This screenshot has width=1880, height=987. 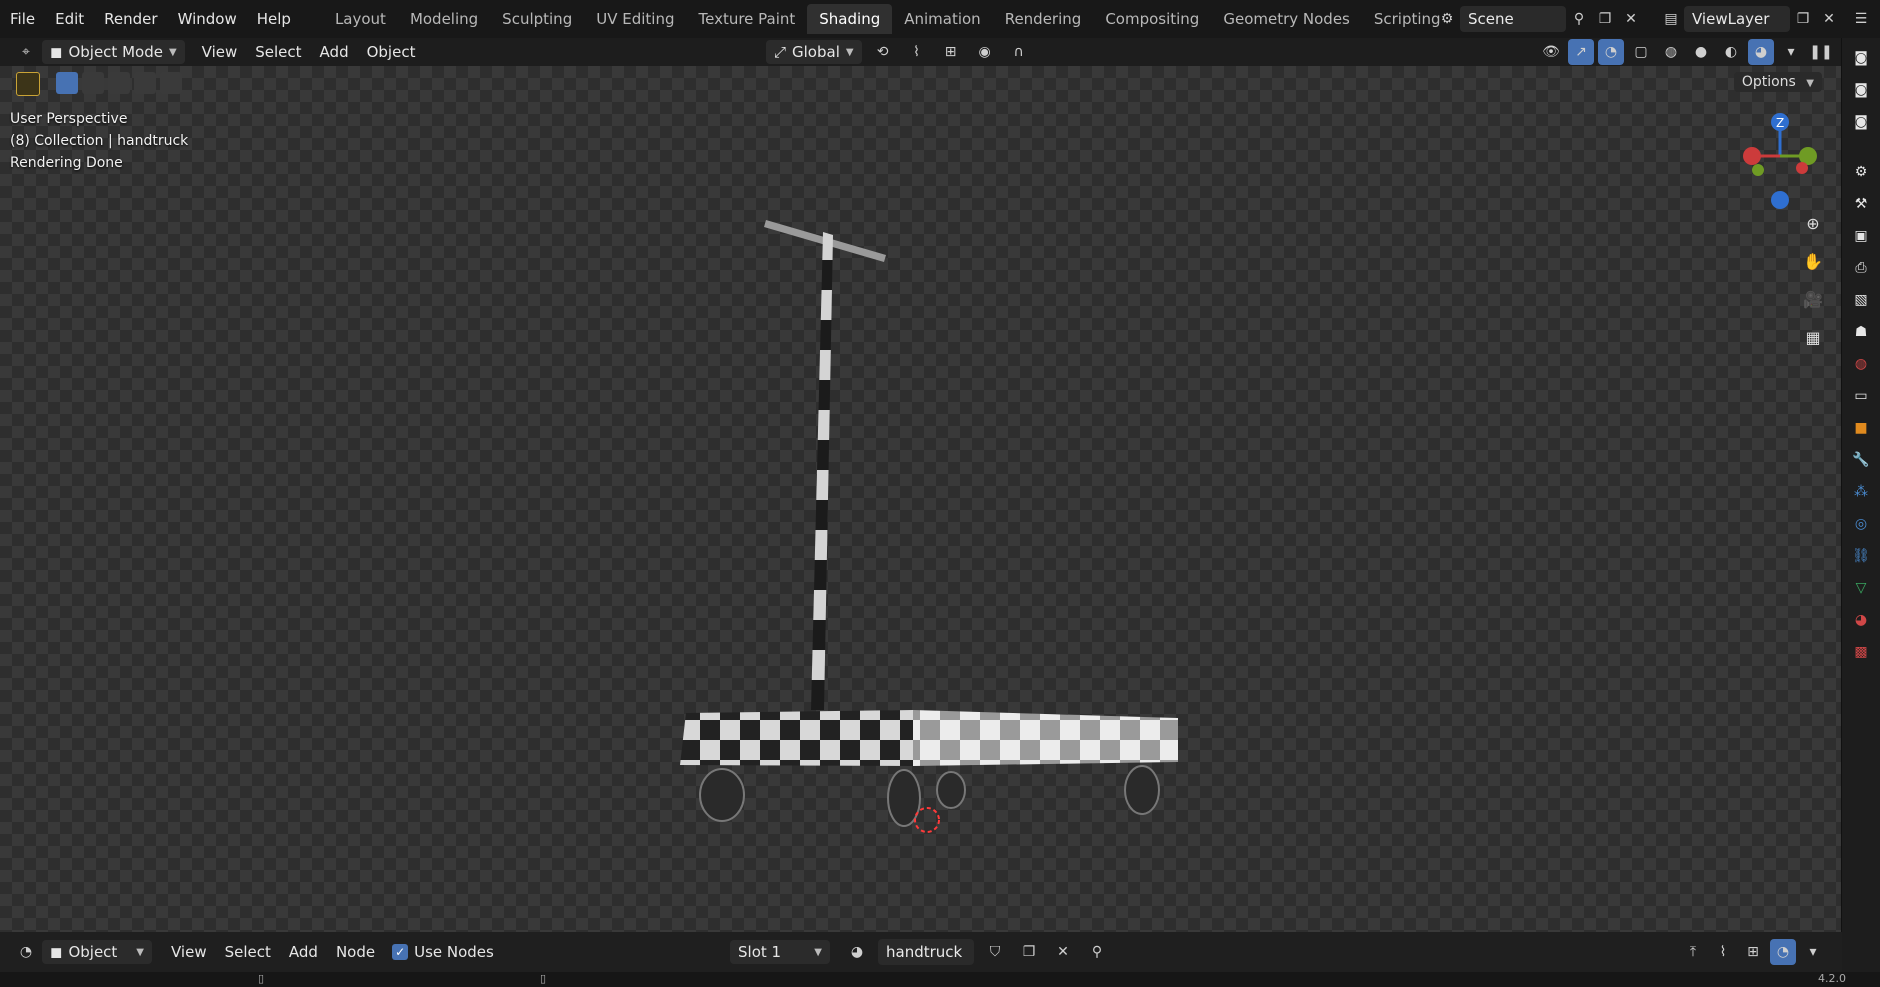 I want to click on close-scene-icon: ✕, so click(x=1631, y=19).